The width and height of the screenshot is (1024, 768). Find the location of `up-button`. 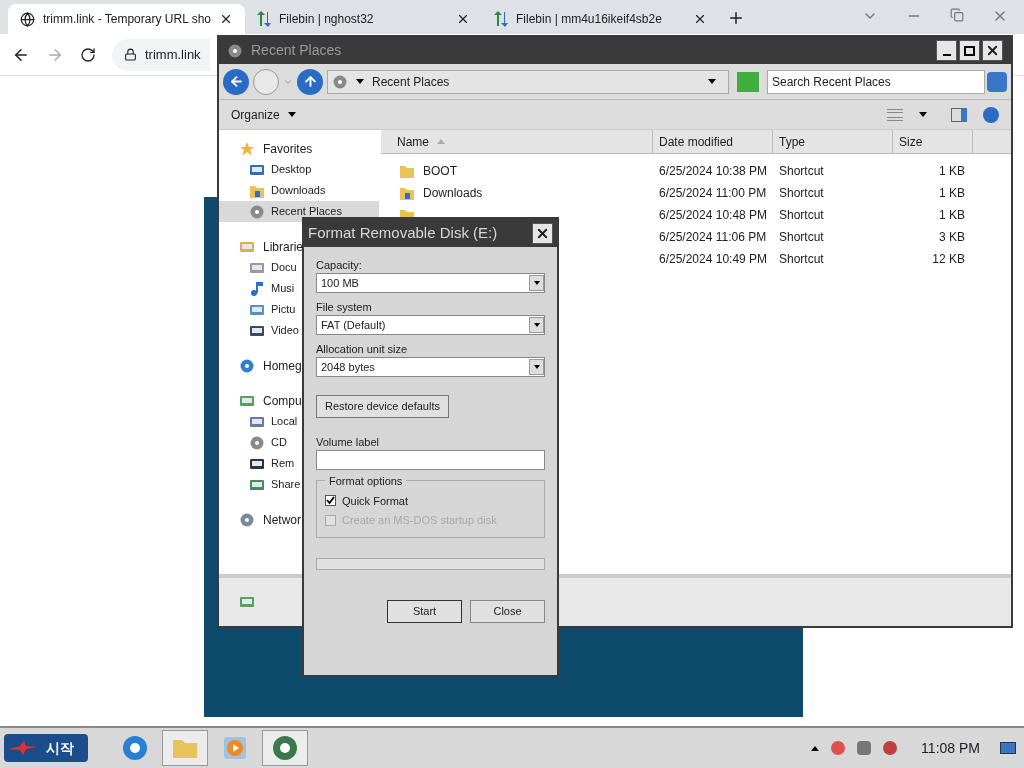

up-button is located at coordinates (310, 81).